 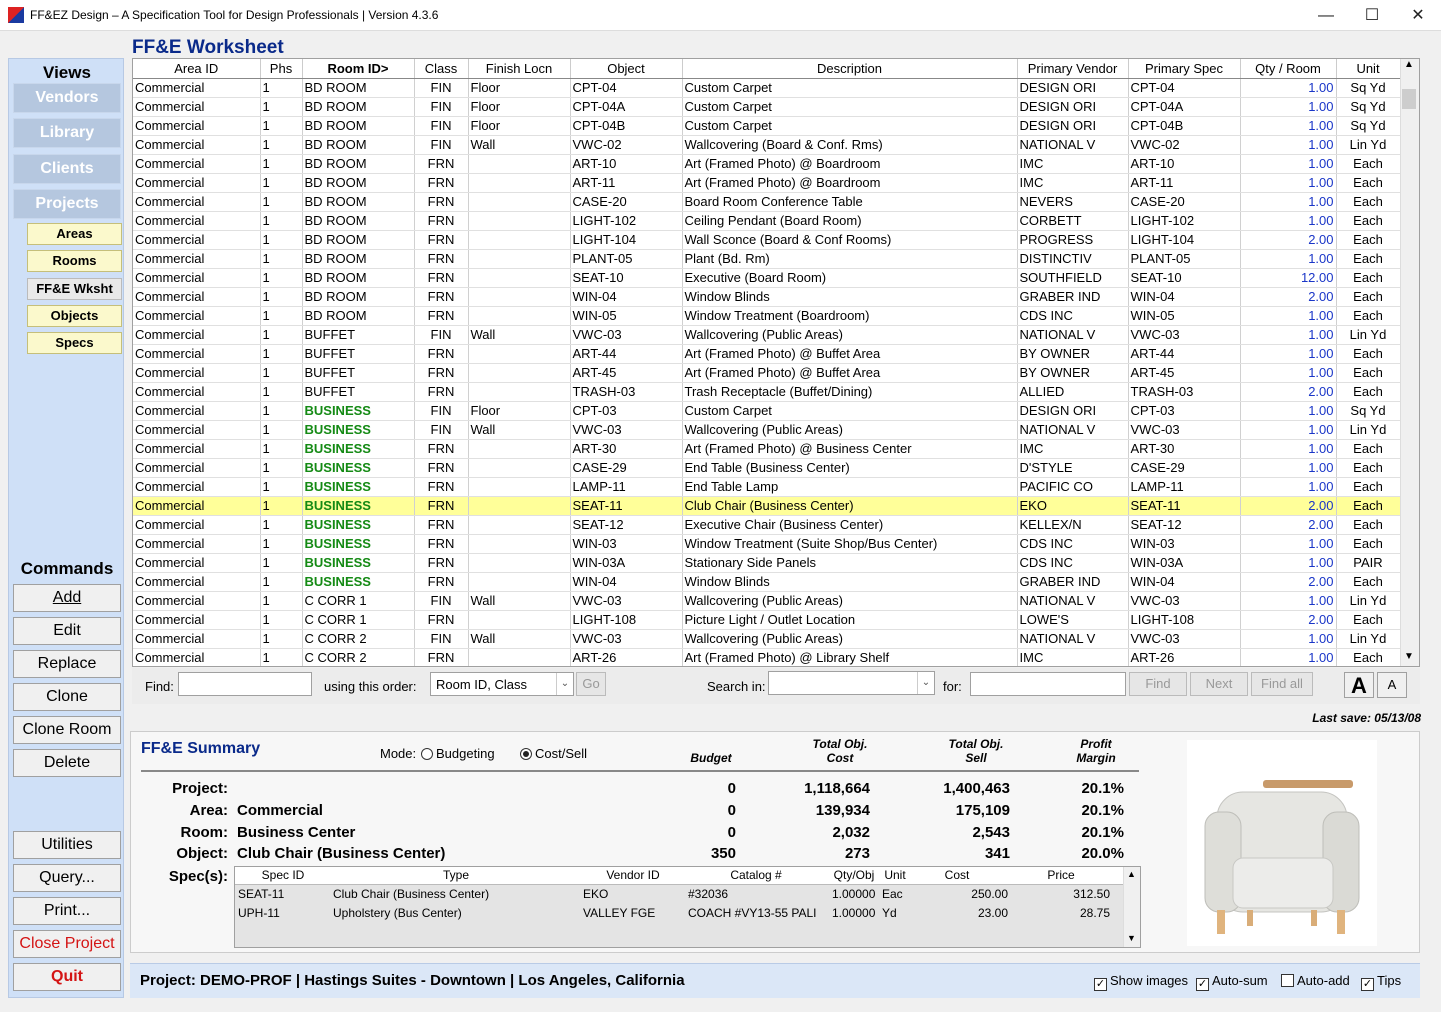 What do you see at coordinates (850, 373) in the screenshot?
I see `table-cell: Art (Framed Photo) @ Buffet Area` at bounding box center [850, 373].